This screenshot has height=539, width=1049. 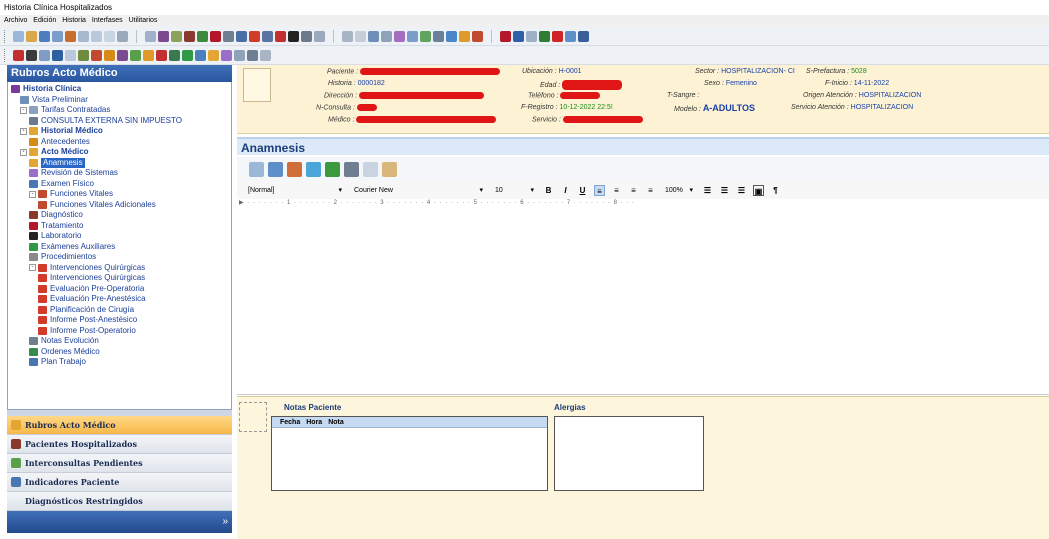 What do you see at coordinates (409, 453) in the screenshot?
I see `notes-table: Fecha Hora Nota` at bounding box center [409, 453].